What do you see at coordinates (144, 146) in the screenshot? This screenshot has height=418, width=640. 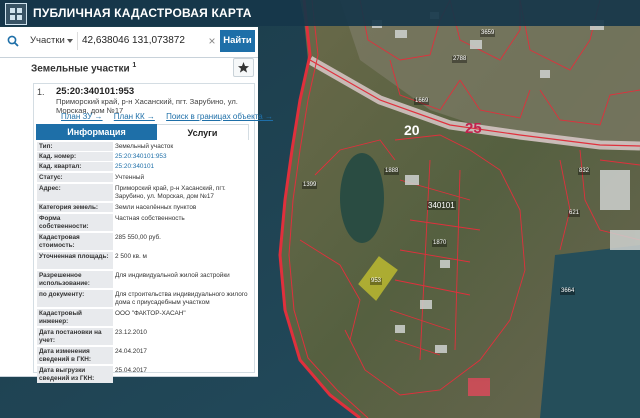 I see `row-value: Земельный участок` at bounding box center [144, 146].